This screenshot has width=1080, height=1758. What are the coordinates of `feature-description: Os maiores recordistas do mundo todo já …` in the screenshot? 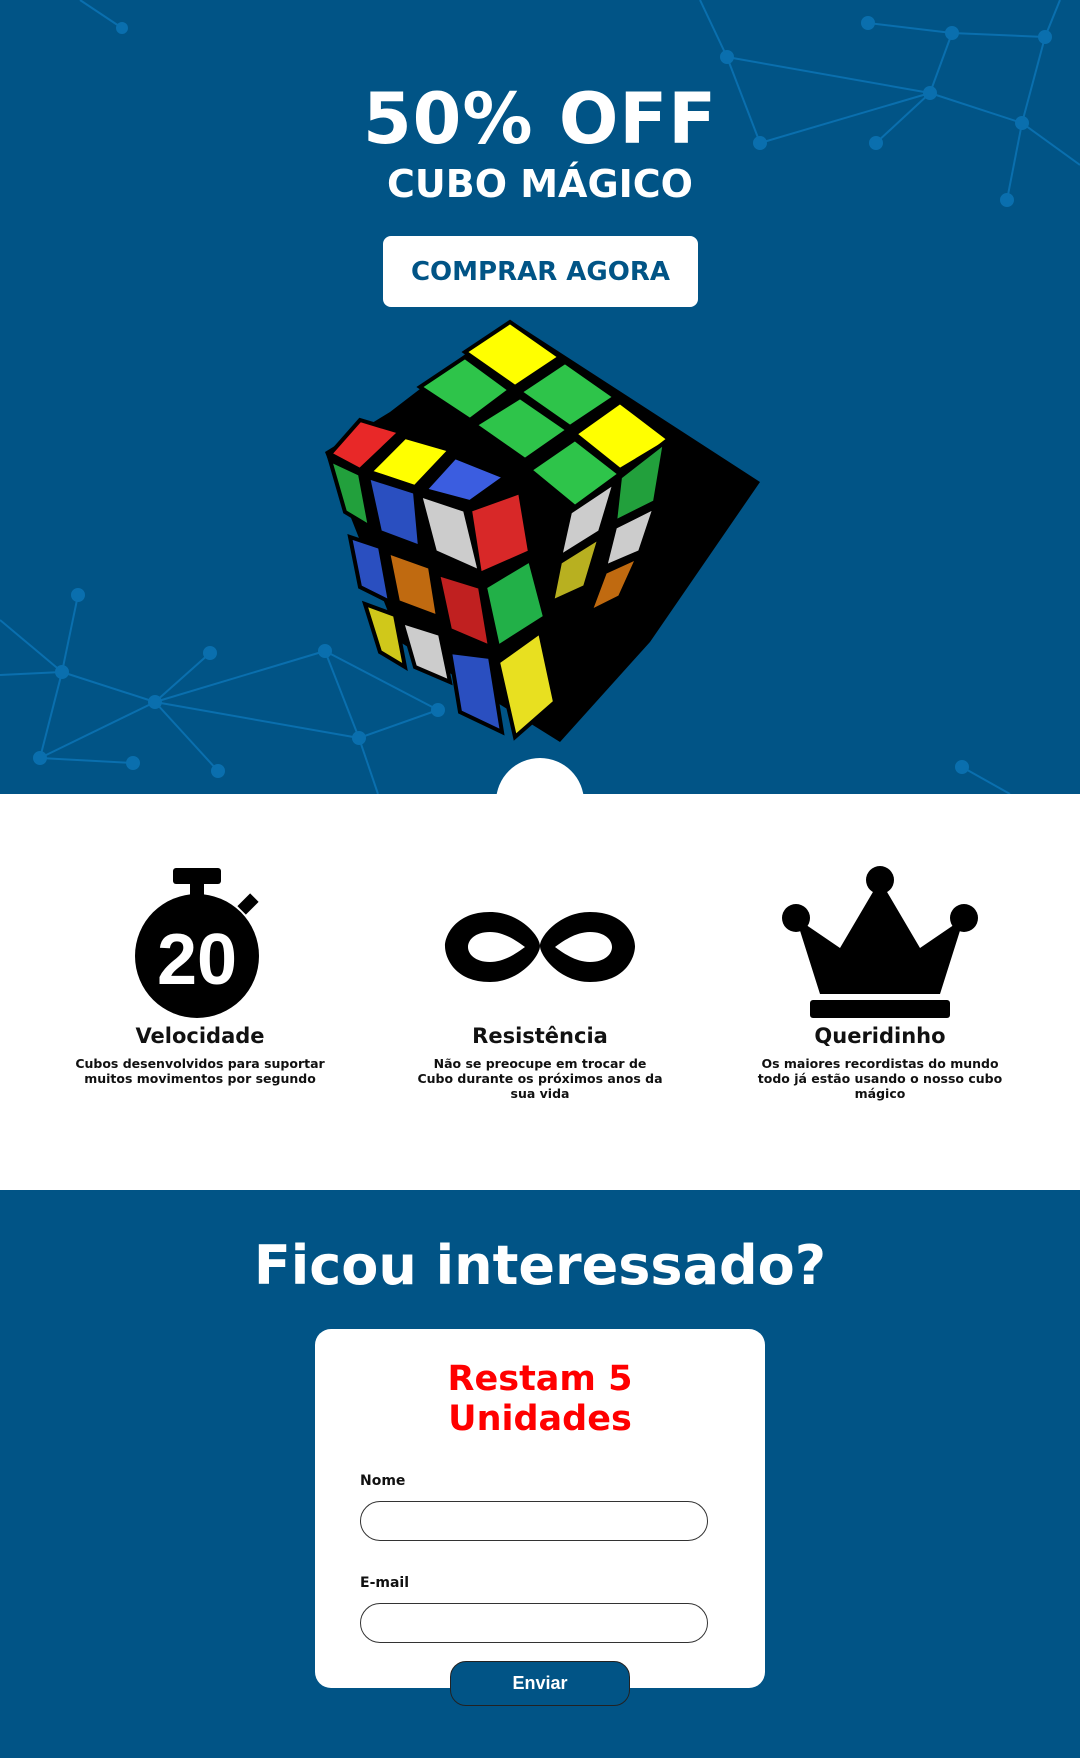 It's located at (880, 1078).